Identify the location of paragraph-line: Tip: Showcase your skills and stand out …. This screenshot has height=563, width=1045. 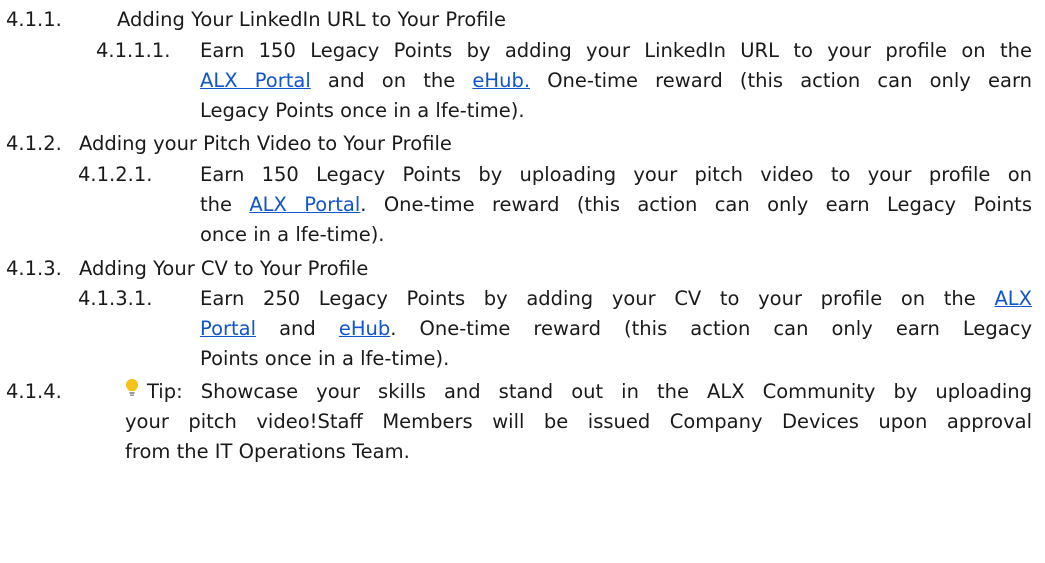
(578, 392).